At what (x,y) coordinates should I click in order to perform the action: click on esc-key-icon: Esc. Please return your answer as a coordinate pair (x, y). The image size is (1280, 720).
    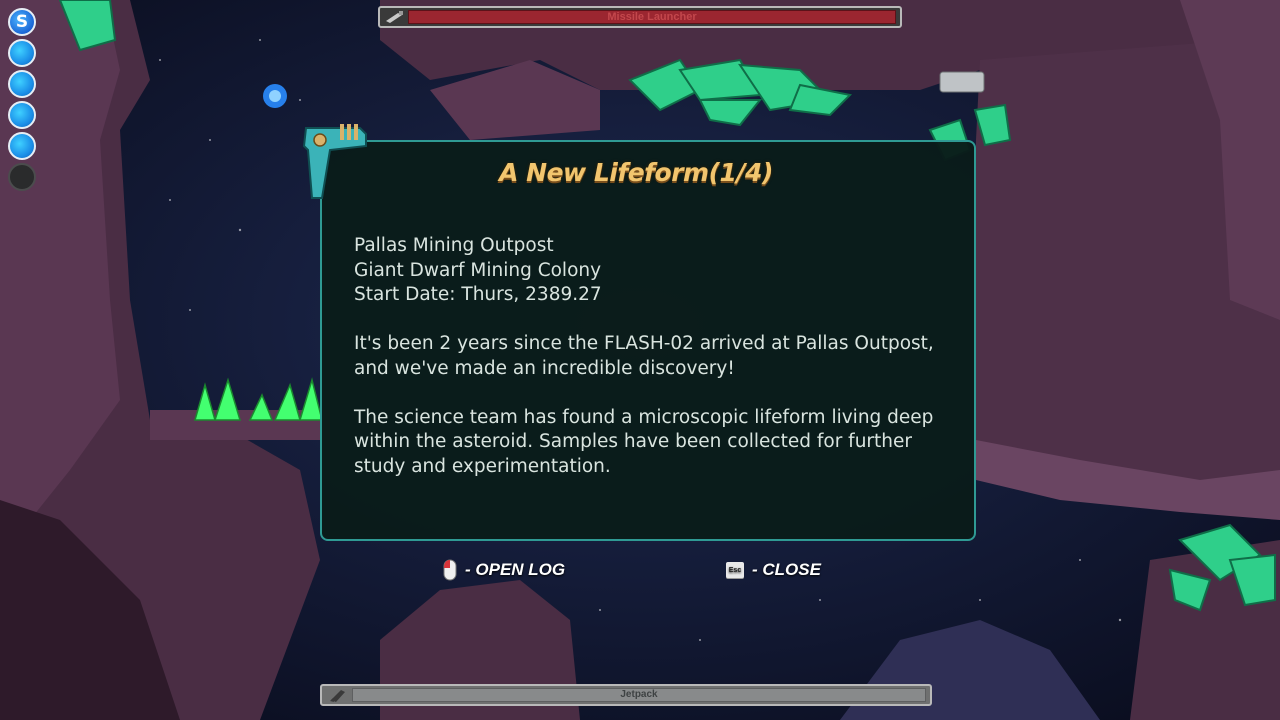
    Looking at the image, I should click on (735, 570).